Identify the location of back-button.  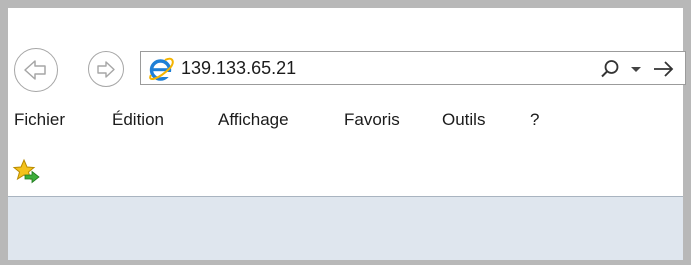
(36, 70).